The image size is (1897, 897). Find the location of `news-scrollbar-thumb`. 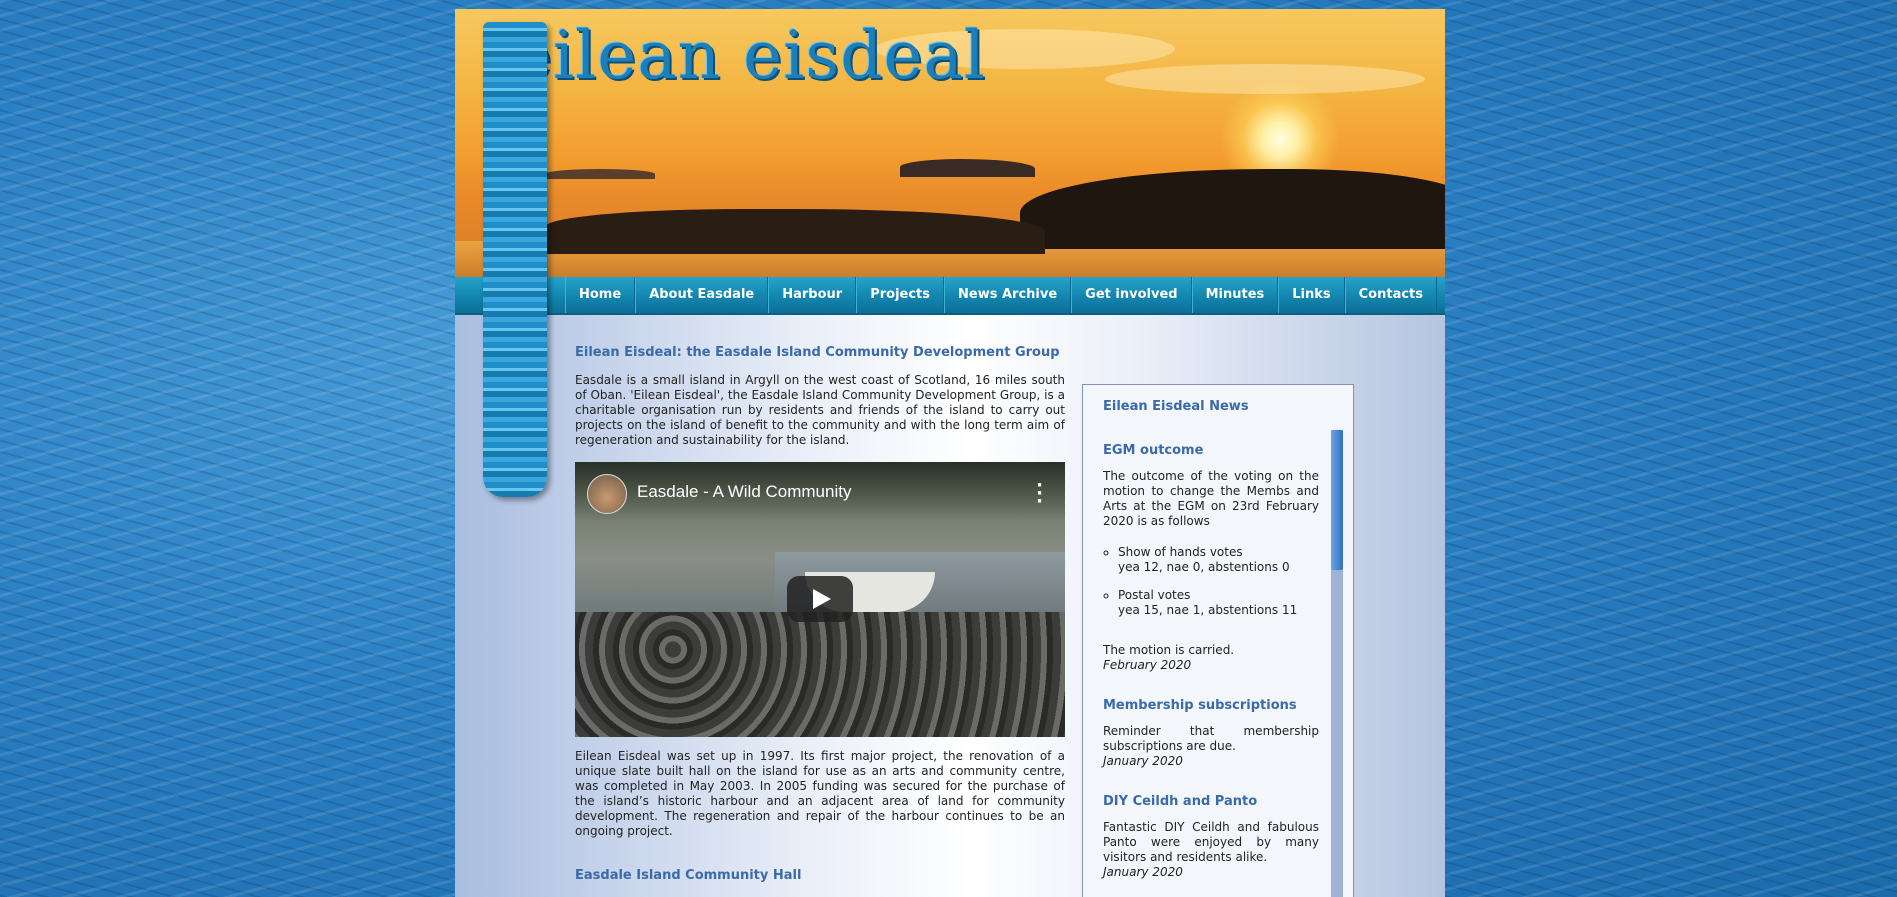

news-scrollbar-thumb is located at coordinates (1337, 500).